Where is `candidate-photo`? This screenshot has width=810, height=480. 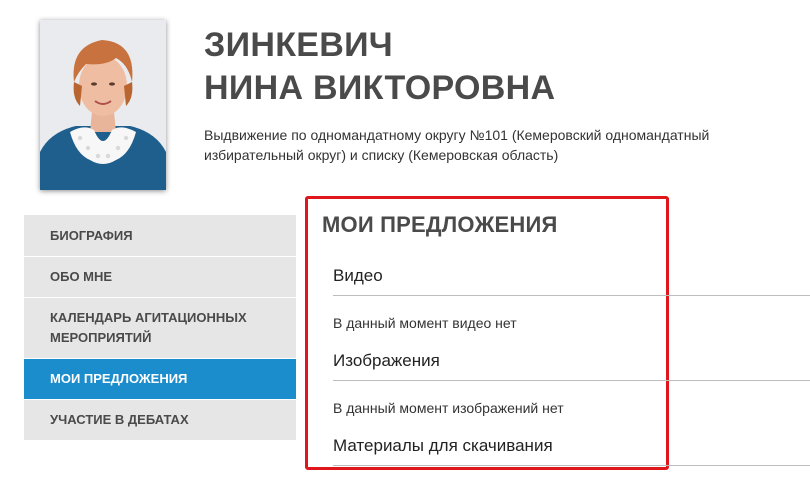
candidate-photo is located at coordinates (103, 105).